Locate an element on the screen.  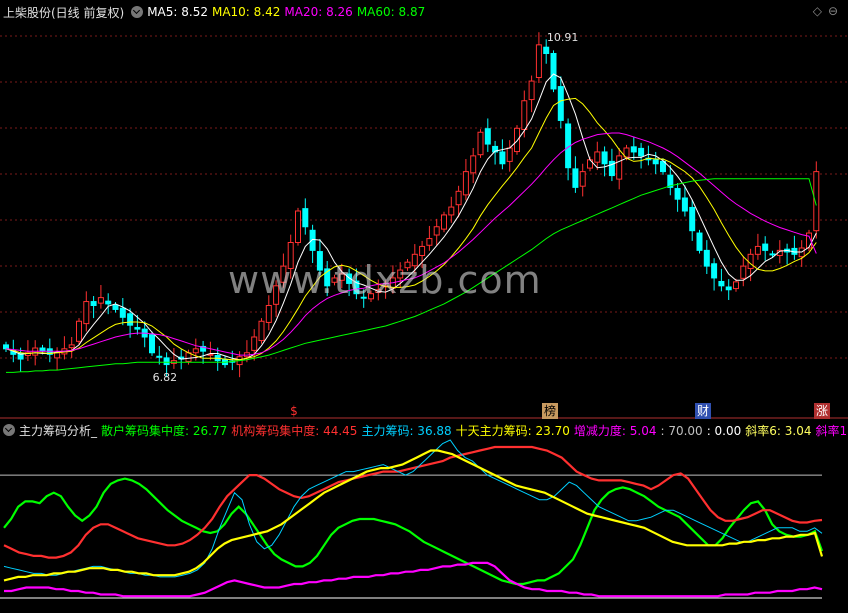
indicator-legend-item: 斜率6: 3.04 is located at coordinates (778, 430).